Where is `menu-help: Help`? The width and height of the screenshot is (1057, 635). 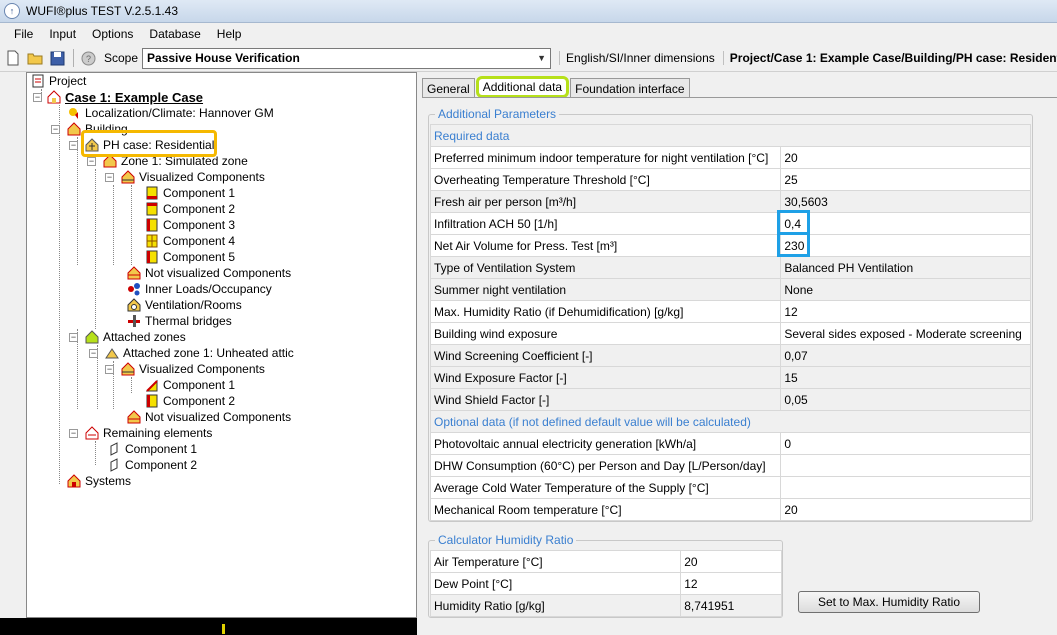 menu-help: Help is located at coordinates (229, 34).